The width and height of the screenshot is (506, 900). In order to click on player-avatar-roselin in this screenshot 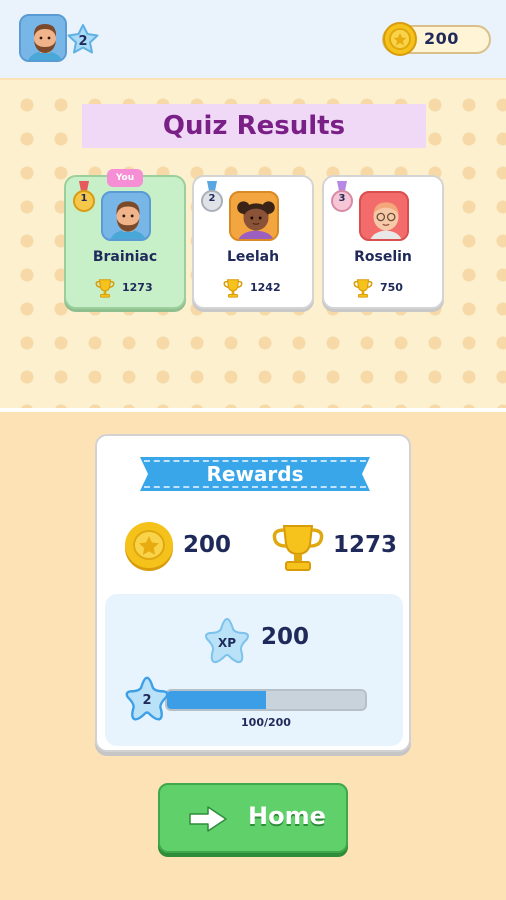, I will do `click(384, 216)`.